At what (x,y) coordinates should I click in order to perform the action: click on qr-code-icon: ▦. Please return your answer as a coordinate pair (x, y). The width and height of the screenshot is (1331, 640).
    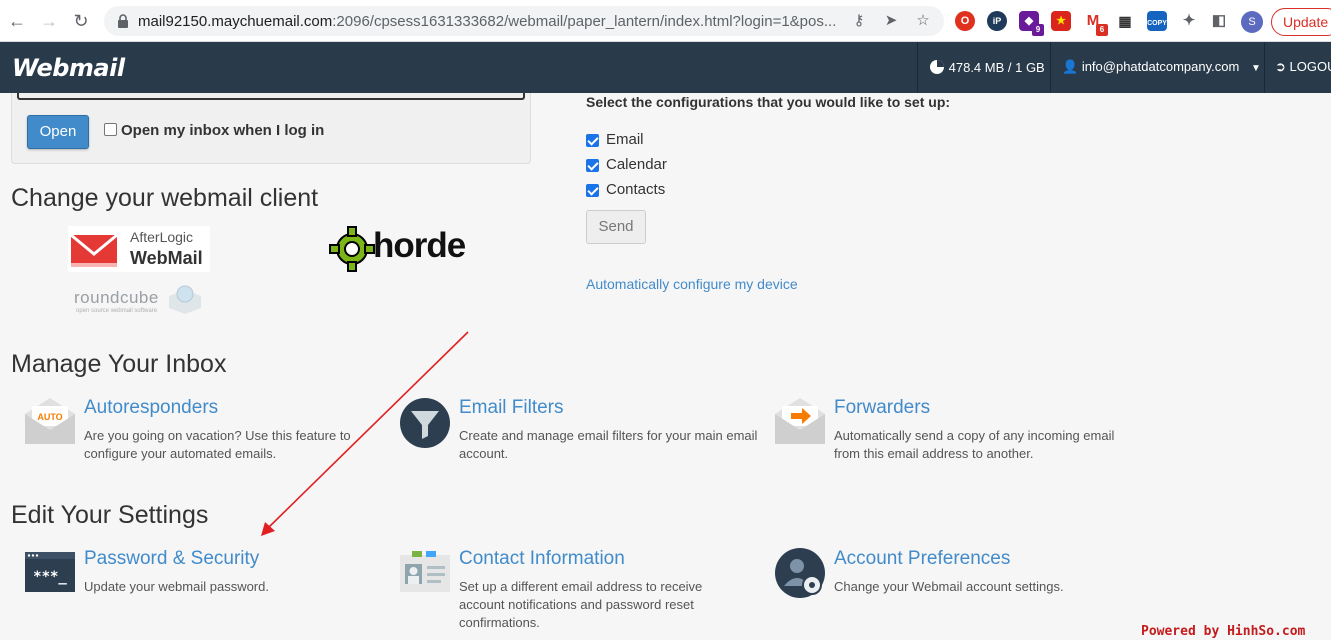
    Looking at the image, I should click on (1125, 21).